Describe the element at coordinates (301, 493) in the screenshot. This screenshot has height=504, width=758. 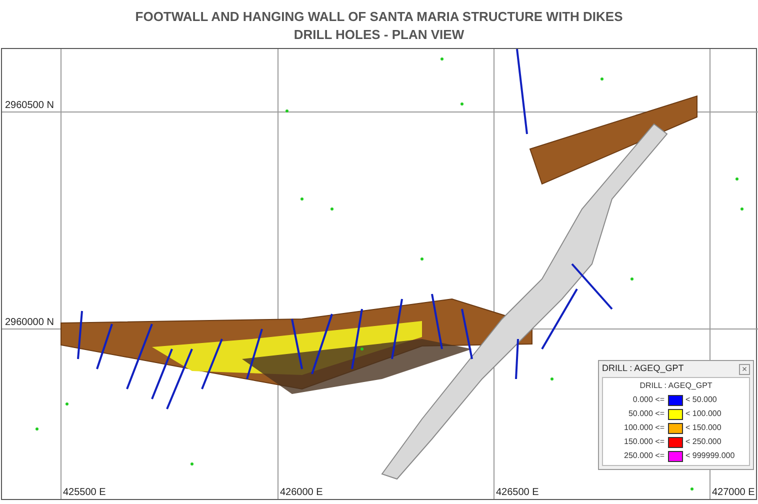
I see `easting-label: 426000 E` at that location.